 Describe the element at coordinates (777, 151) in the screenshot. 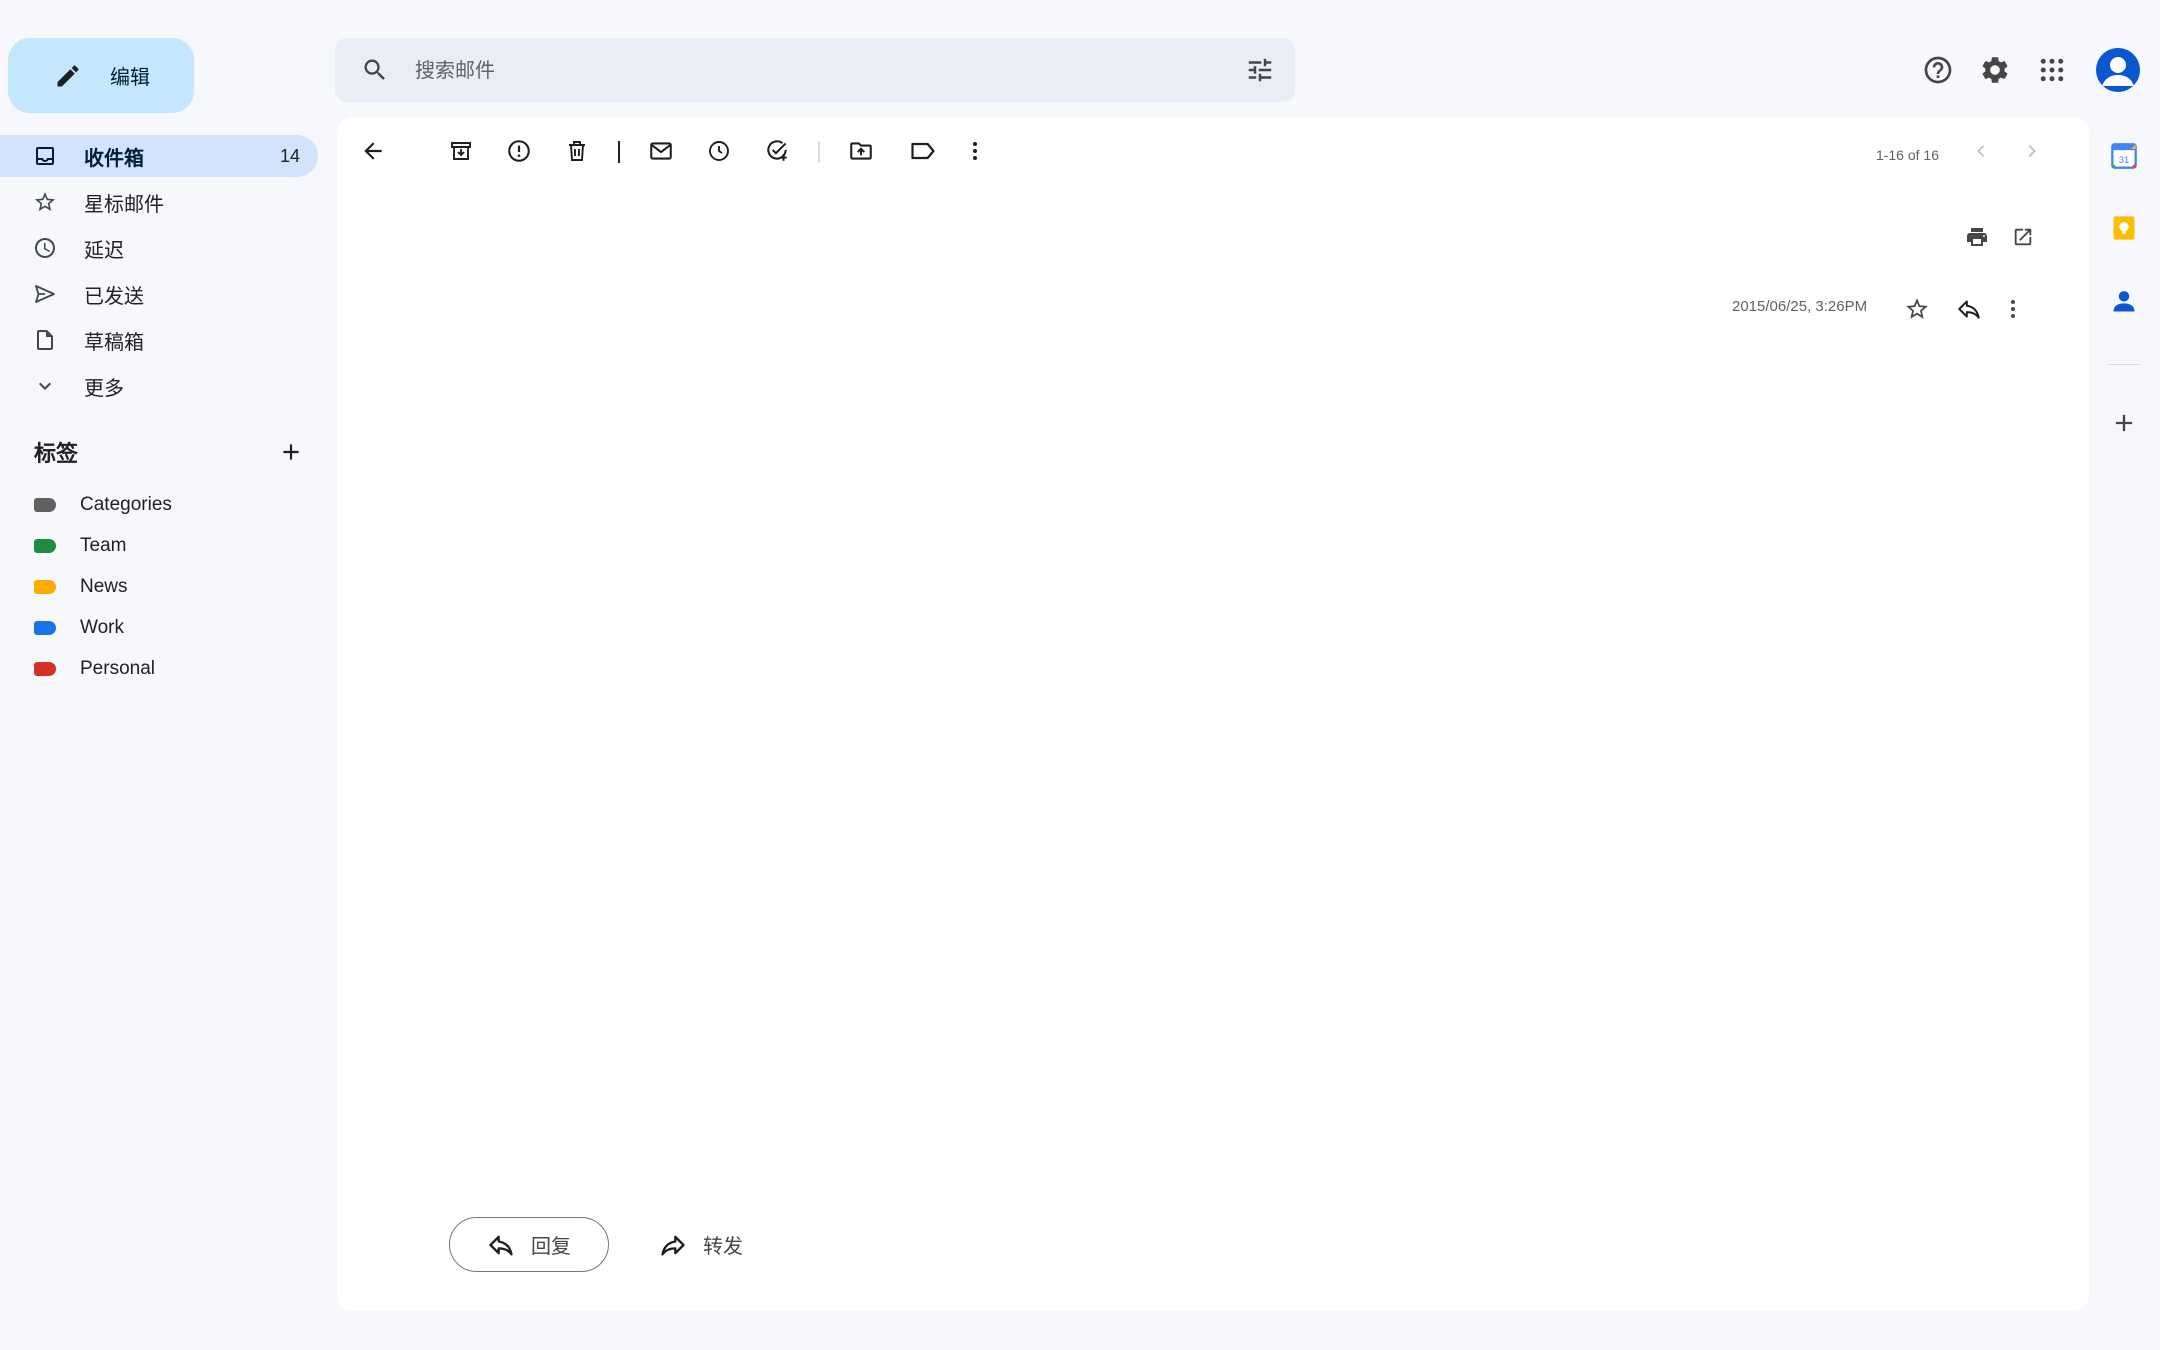

I see `add-task-icon` at that location.